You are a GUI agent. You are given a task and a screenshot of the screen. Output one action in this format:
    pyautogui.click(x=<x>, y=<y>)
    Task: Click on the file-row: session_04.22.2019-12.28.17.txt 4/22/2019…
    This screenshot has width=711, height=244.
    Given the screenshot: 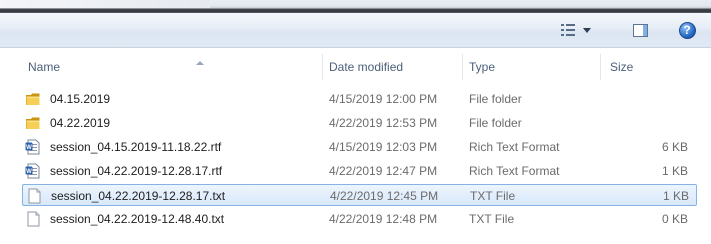 What is the action you would take?
    pyautogui.click(x=359, y=195)
    